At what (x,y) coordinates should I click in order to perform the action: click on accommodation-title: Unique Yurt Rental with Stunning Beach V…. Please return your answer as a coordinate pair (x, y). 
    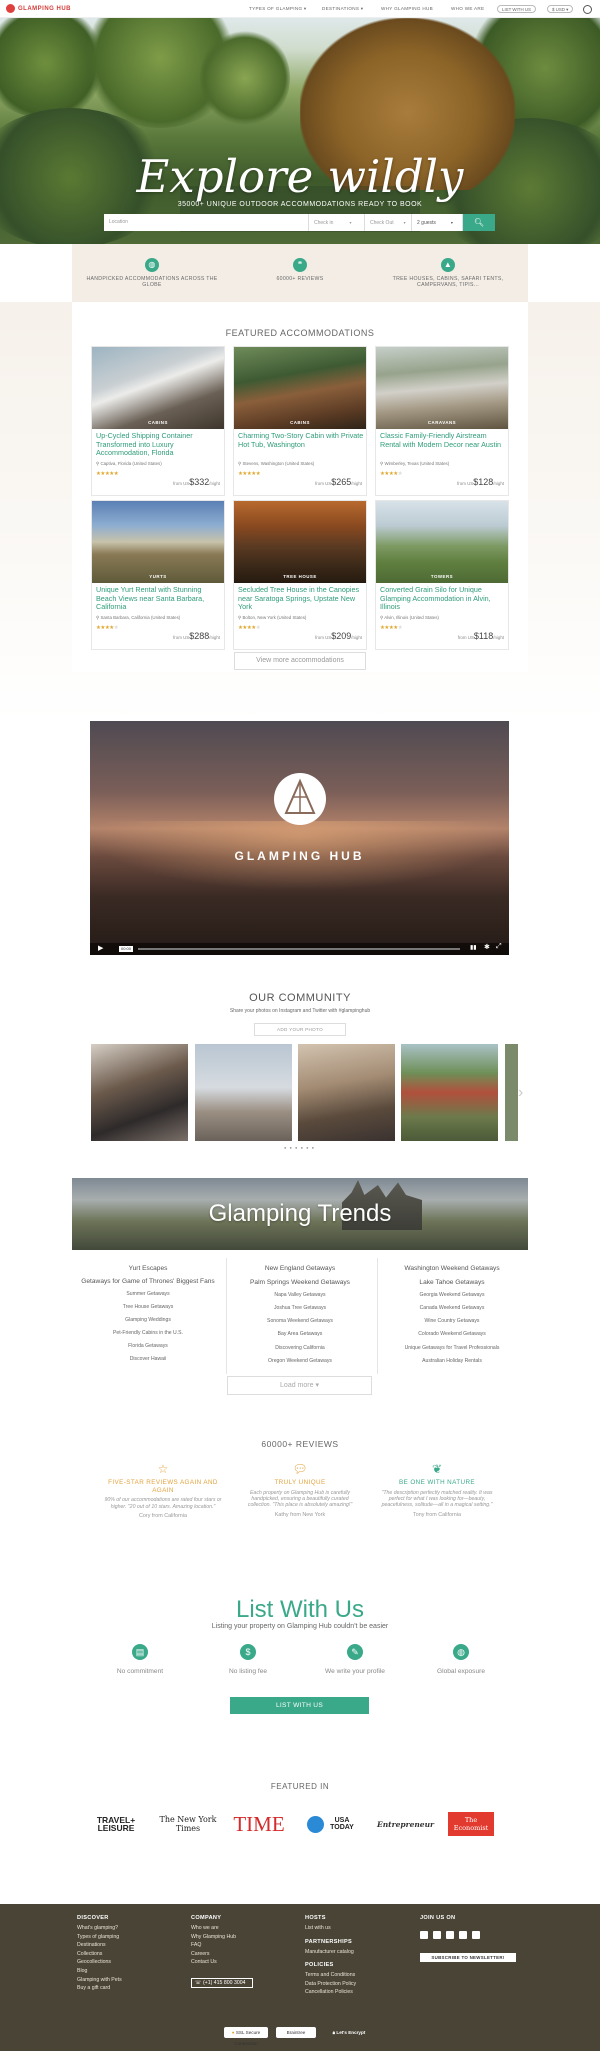
    Looking at the image, I should click on (159, 598).